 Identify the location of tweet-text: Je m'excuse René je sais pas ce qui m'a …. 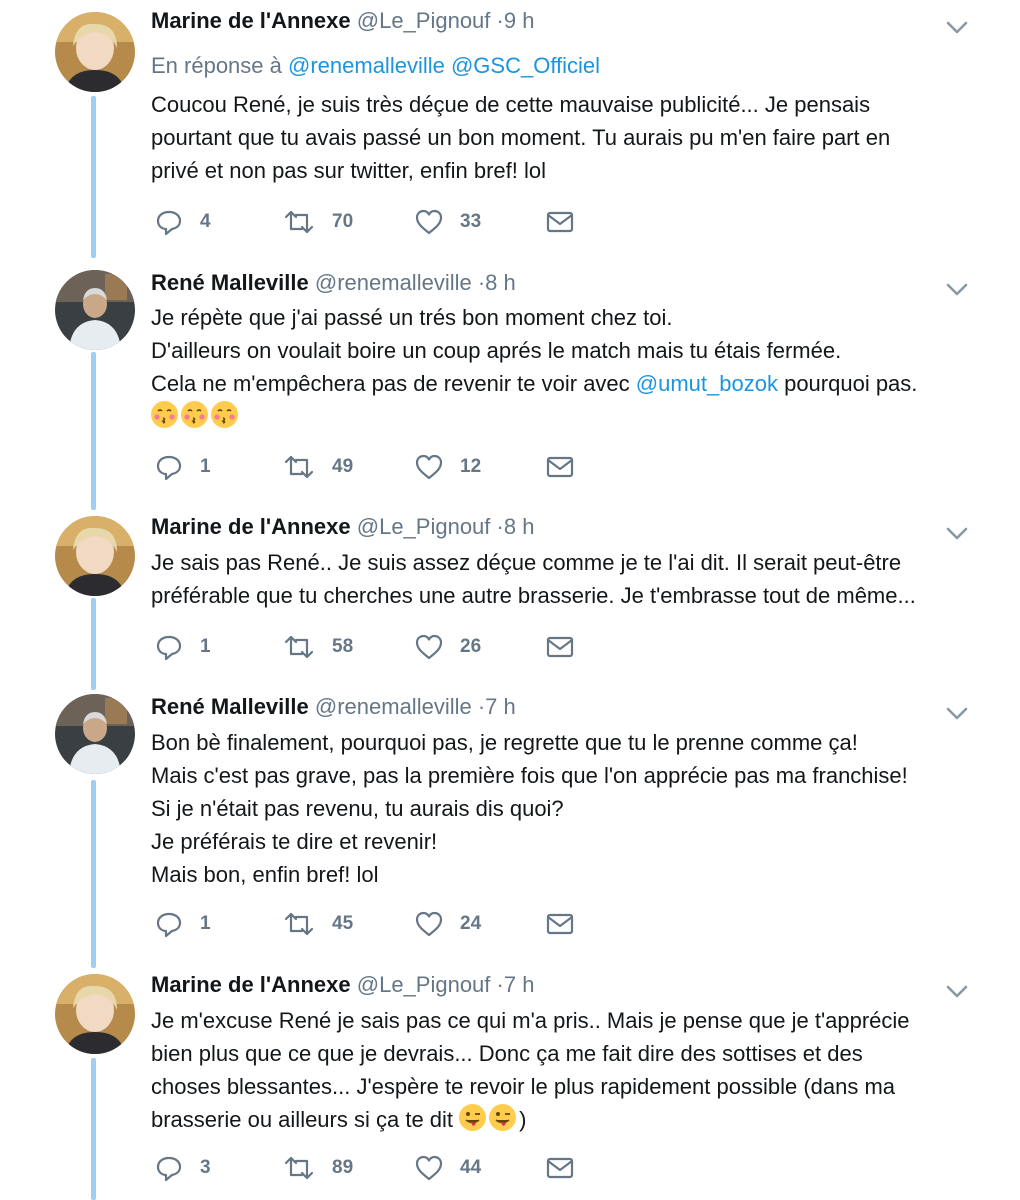
(530, 1070).